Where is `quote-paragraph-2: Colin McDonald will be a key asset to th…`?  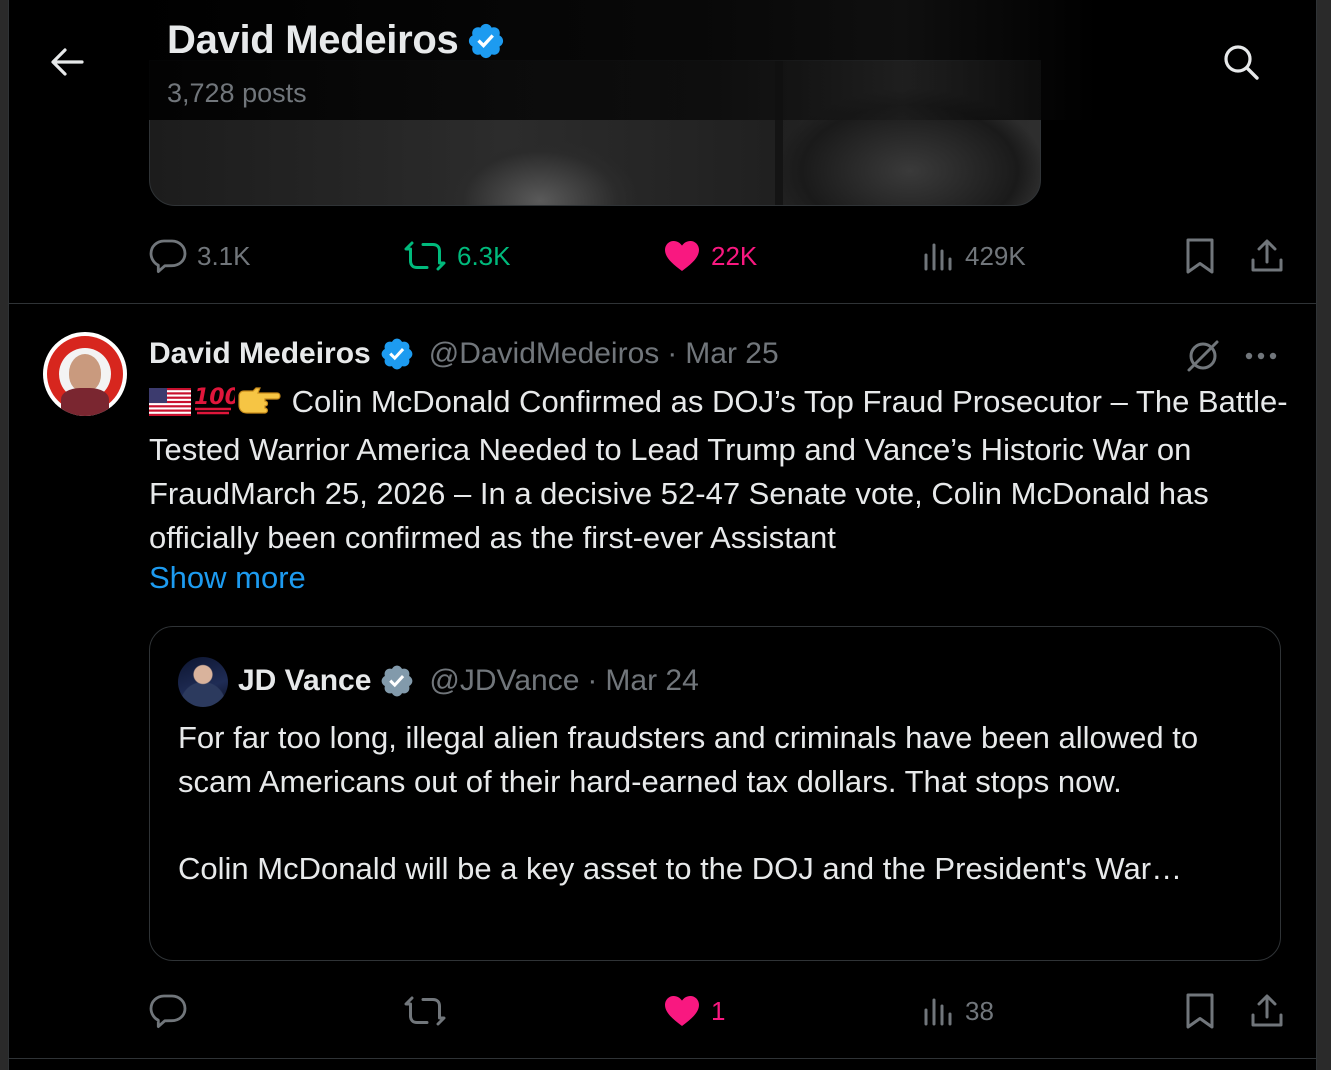 quote-paragraph-2: Colin McDonald will be a key asset to th… is located at coordinates (680, 868).